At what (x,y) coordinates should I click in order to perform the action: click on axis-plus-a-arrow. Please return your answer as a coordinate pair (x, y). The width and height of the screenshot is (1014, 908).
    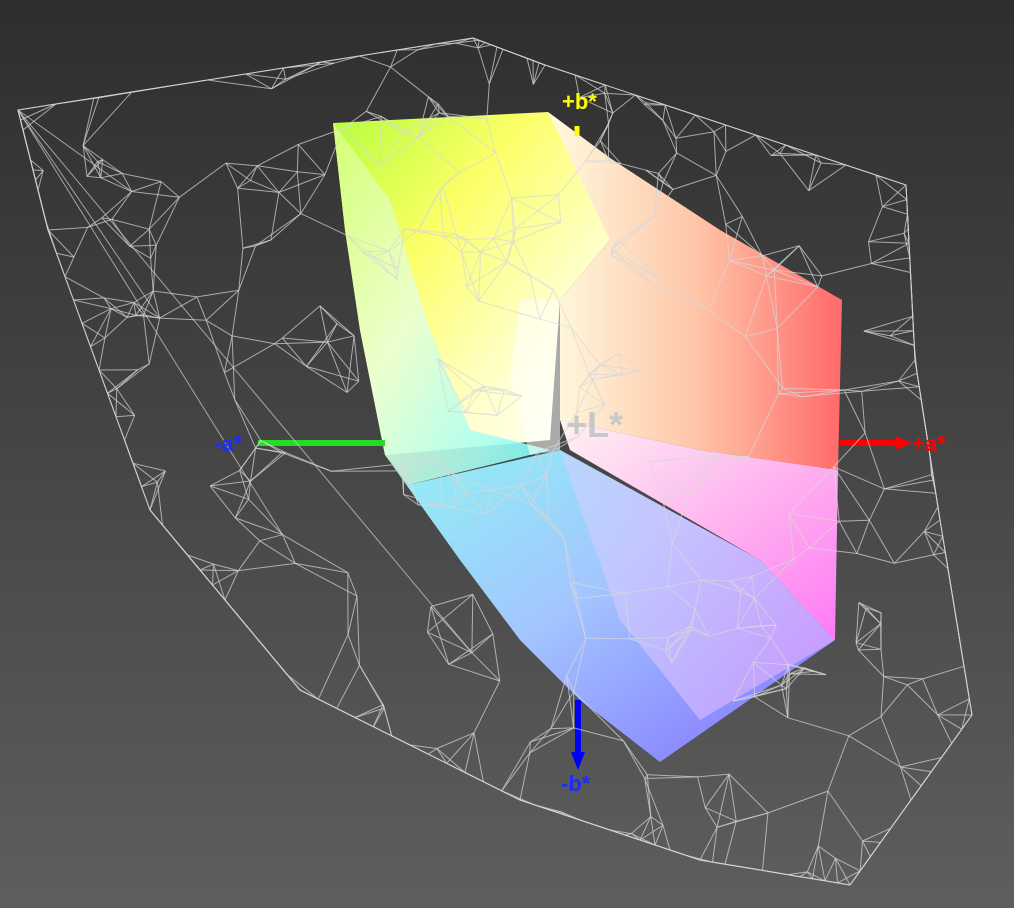
    Looking at the image, I should click on (903, 443).